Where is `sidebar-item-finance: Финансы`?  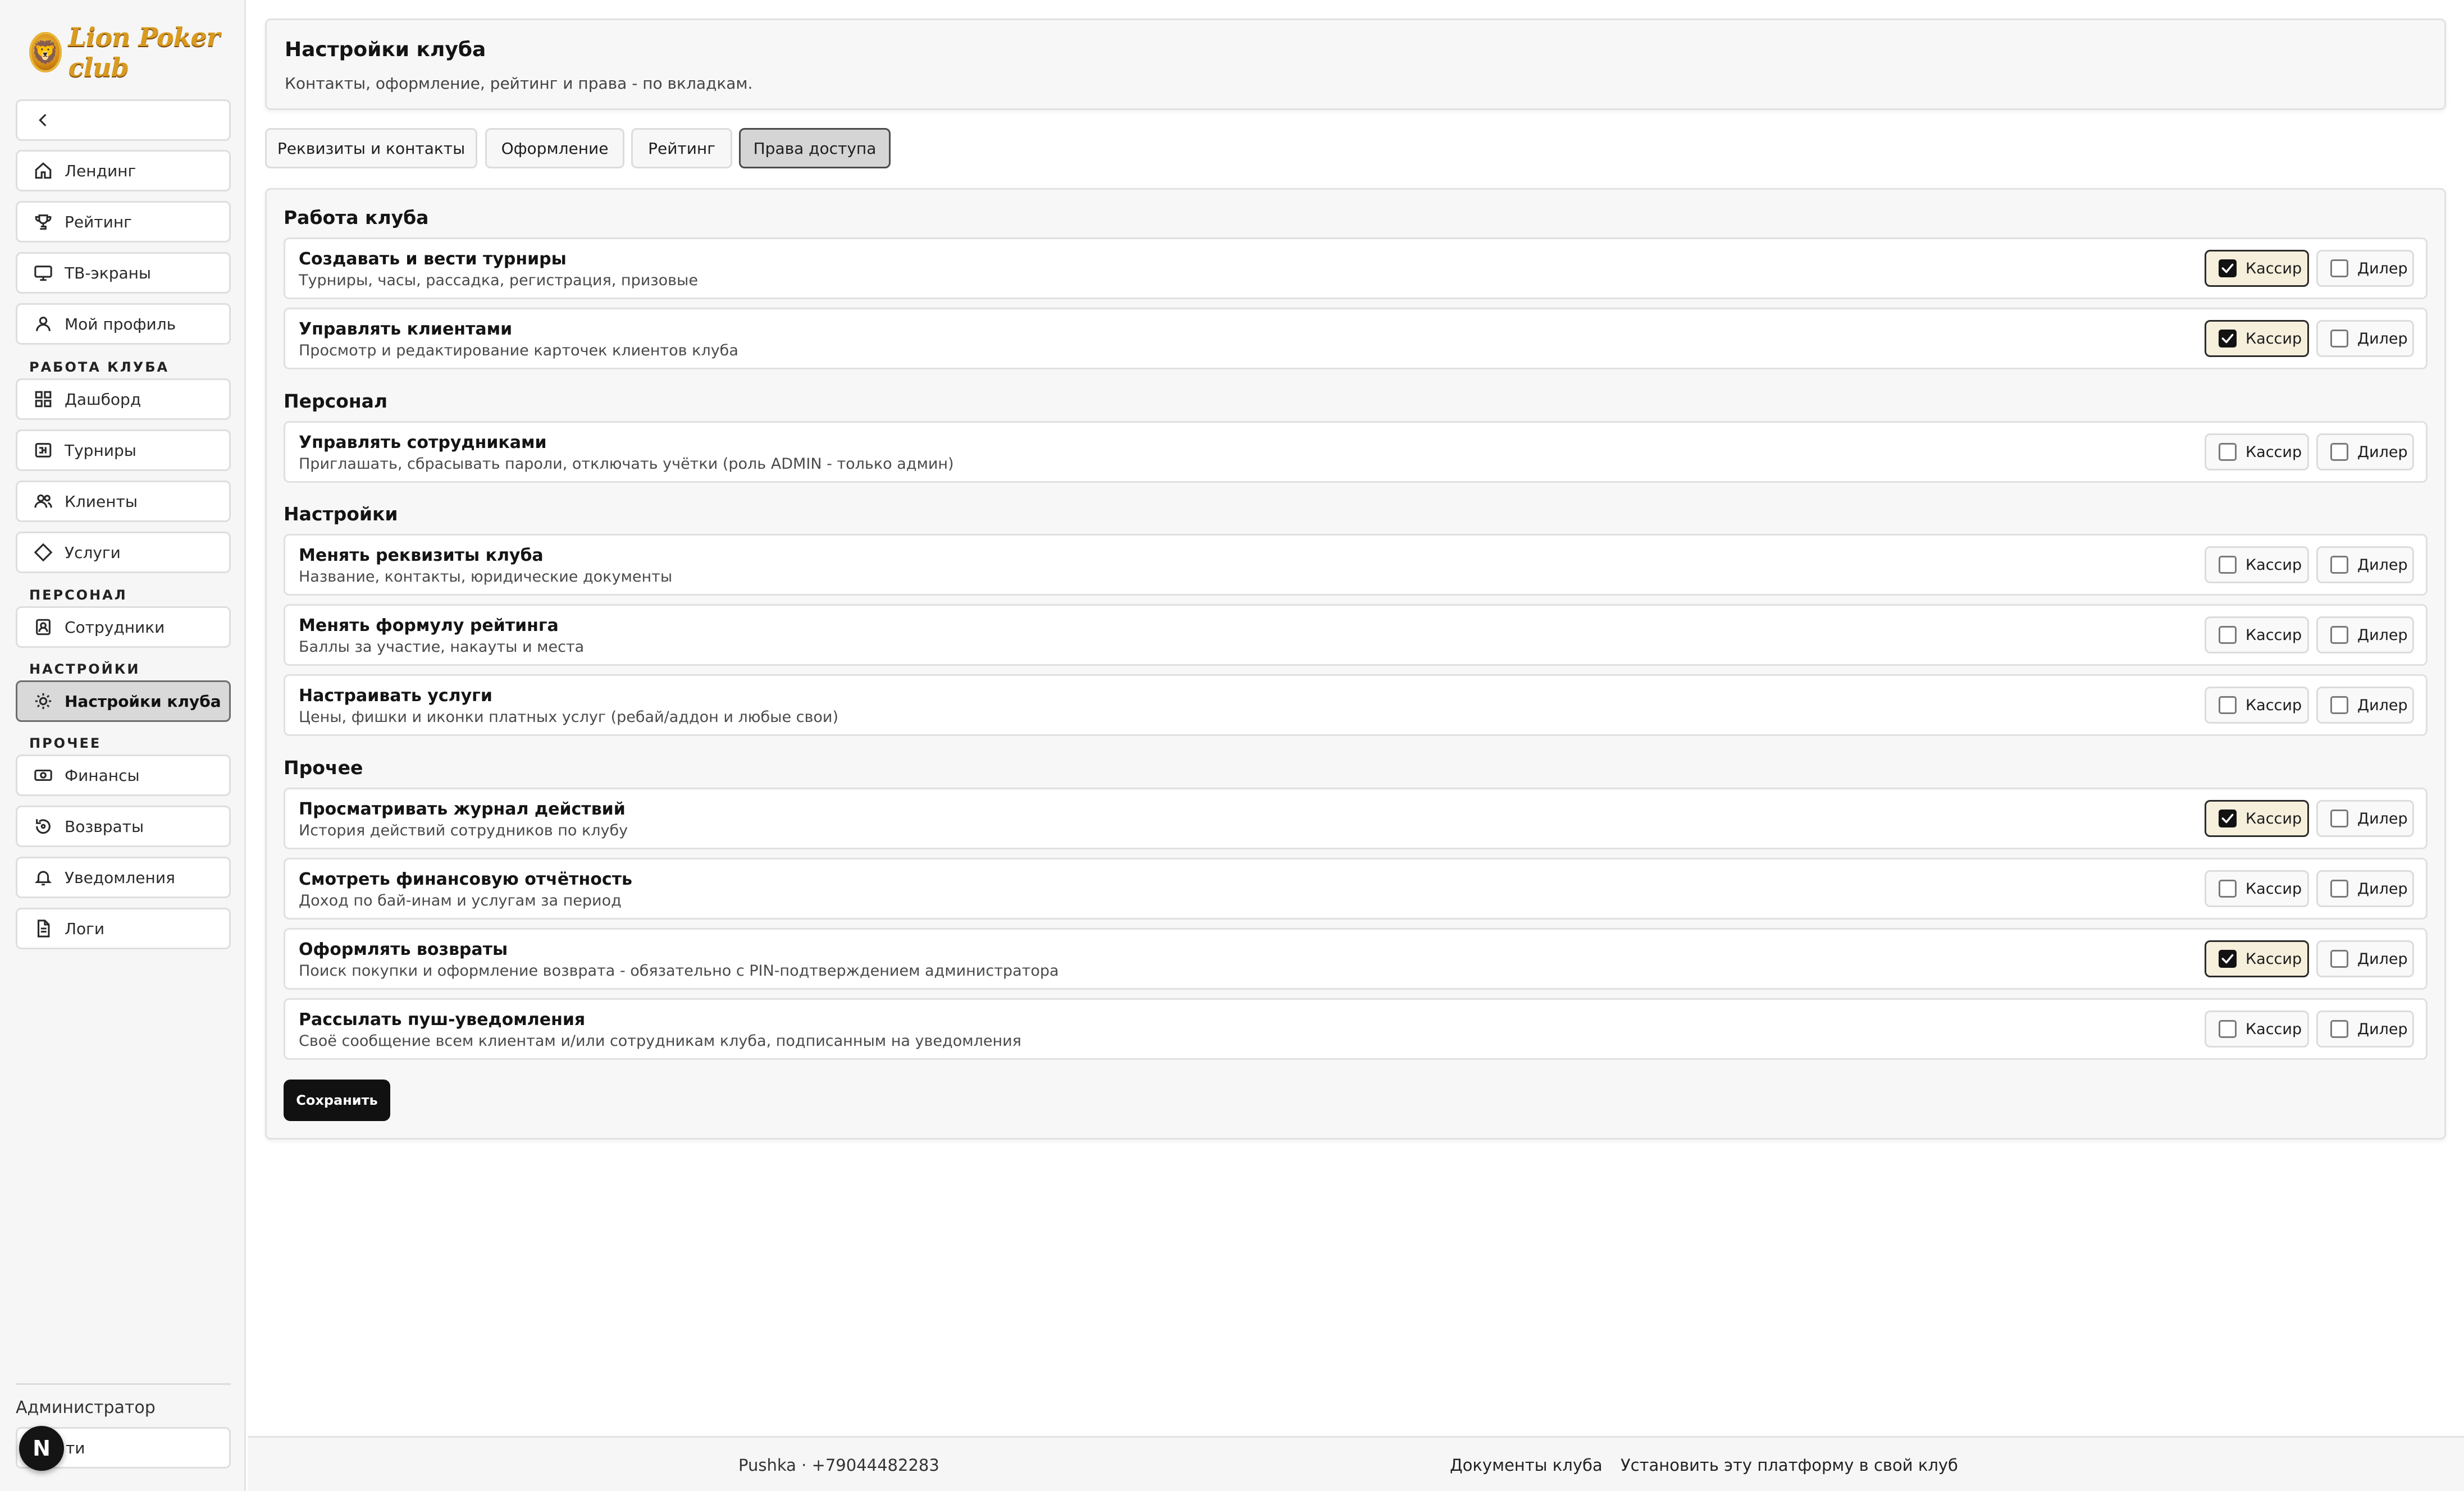 sidebar-item-finance: Финансы is located at coordinates (123, 775).